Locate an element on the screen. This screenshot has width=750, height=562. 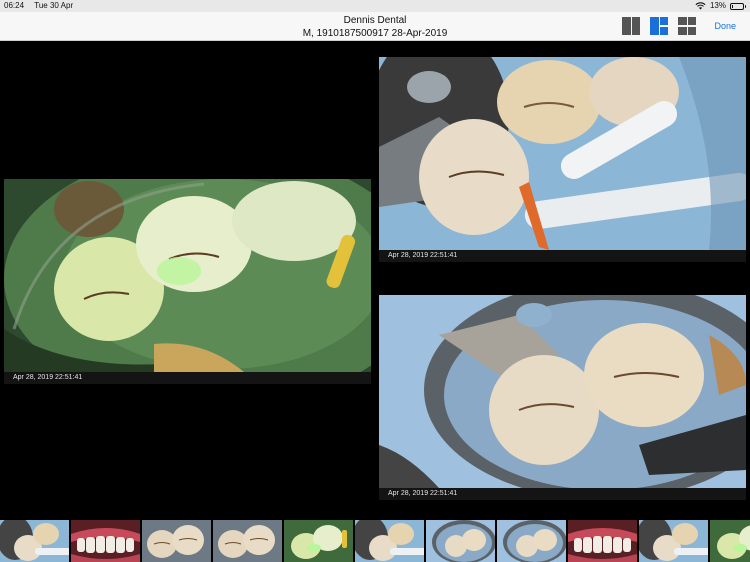
two-column-icon is located at coordinates (631, 26).